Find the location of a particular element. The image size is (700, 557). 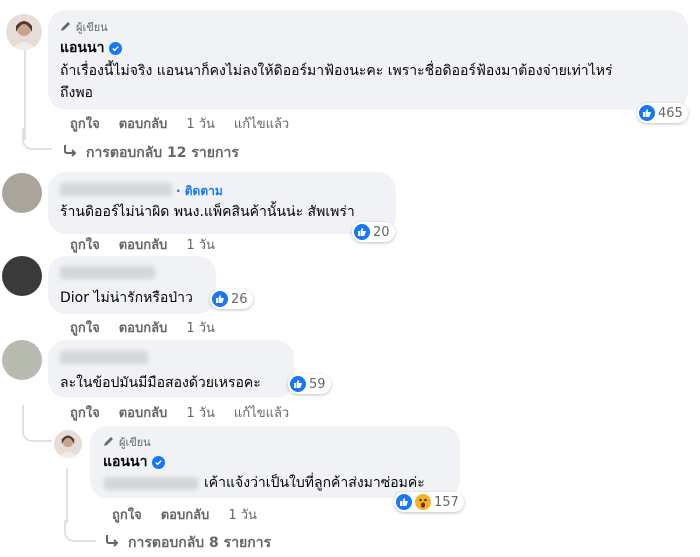

view-replies-button: การตอบกลับ 8 รายการ is located at coordinates (187, 543).